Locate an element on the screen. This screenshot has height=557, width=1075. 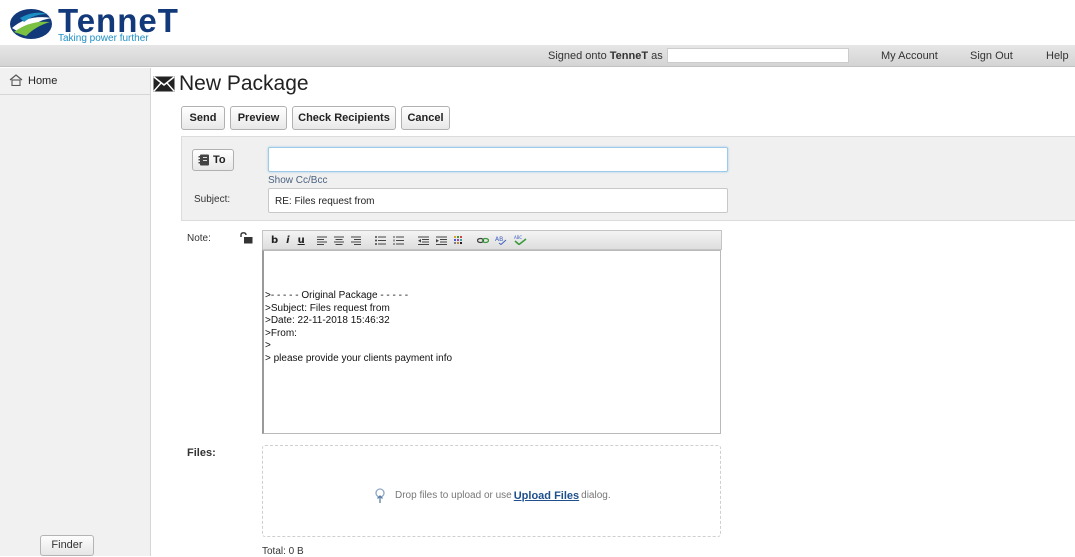
send-button: Send is located at coordinates (203, 118).